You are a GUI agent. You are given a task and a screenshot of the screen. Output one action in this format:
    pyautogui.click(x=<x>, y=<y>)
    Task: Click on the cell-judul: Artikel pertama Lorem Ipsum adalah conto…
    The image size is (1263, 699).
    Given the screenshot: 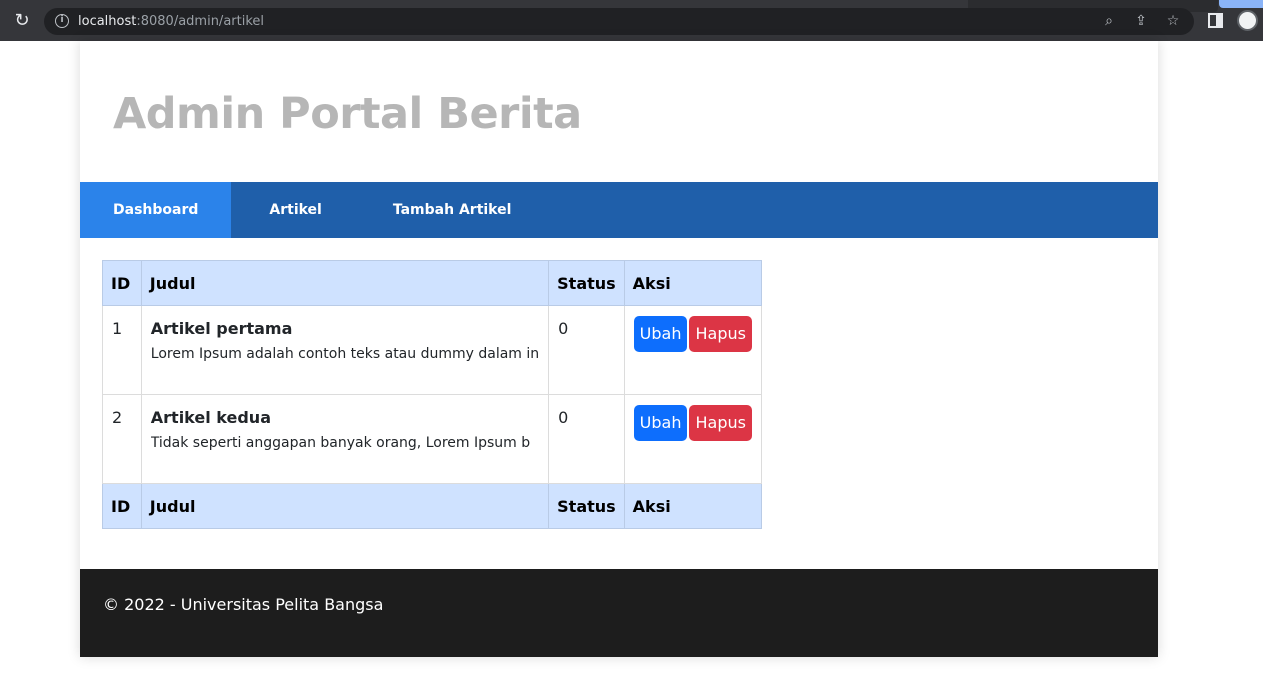 What is the action you would take?
    pyautogui.click(x=345, y=350)
    